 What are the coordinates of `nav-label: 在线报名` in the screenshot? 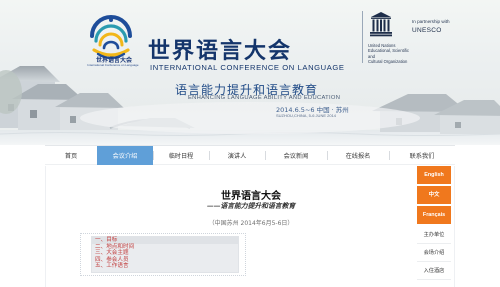 It's located at (358, 156).